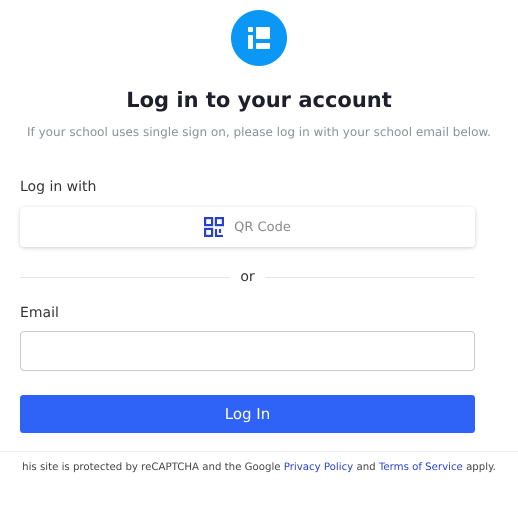 The height and width of the screenshot is (511, 518). I want to click on log-in-button: Log In, so click(247, 414).